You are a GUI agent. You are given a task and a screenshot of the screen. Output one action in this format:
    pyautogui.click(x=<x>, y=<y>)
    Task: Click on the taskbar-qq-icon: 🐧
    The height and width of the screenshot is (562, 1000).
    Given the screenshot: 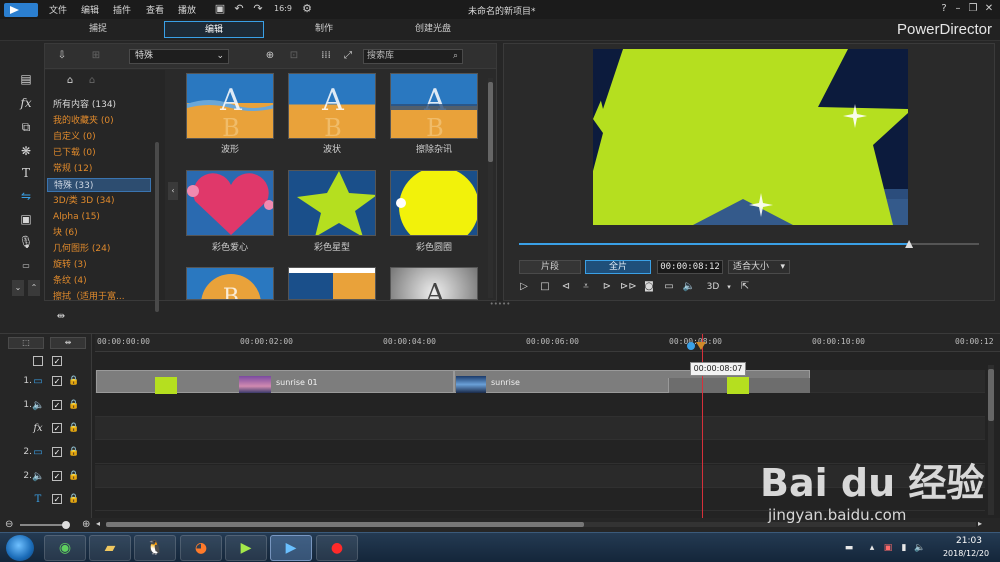 What is the action you would take?
    pyautogui.click(x=155, y=548)
    